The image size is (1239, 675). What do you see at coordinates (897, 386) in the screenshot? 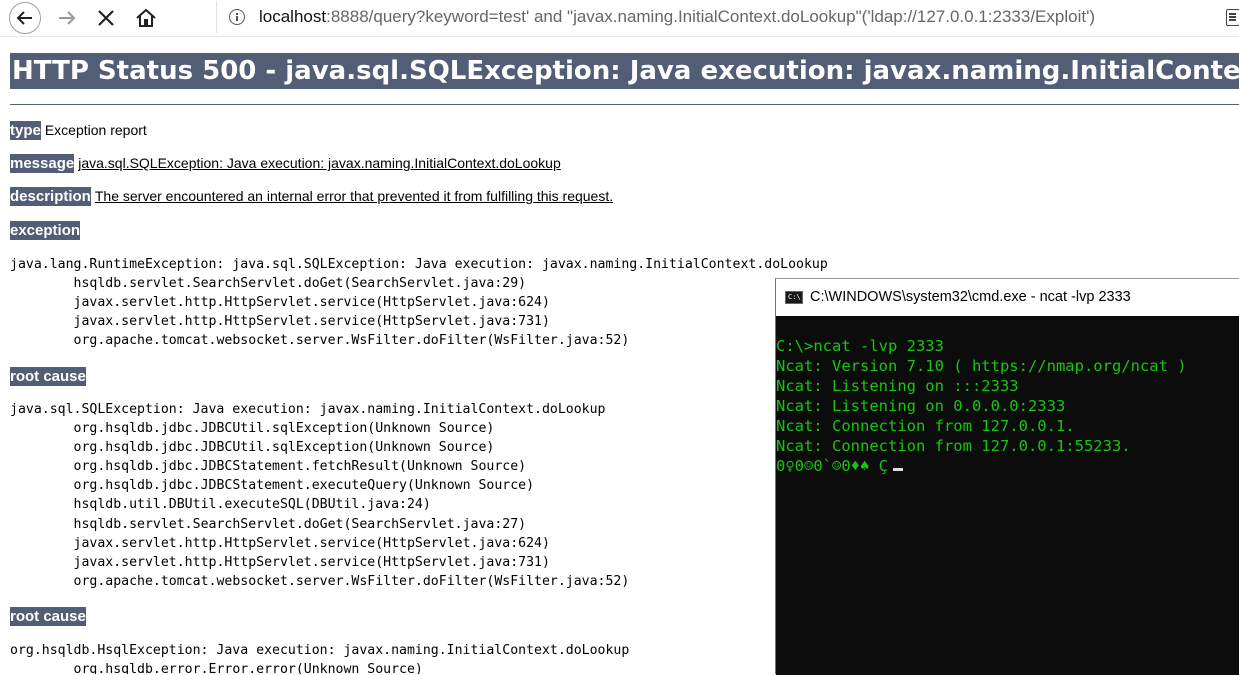
I see `terminal-line: Ncat: Listening on :::2333` at bounding box center [897, 386].